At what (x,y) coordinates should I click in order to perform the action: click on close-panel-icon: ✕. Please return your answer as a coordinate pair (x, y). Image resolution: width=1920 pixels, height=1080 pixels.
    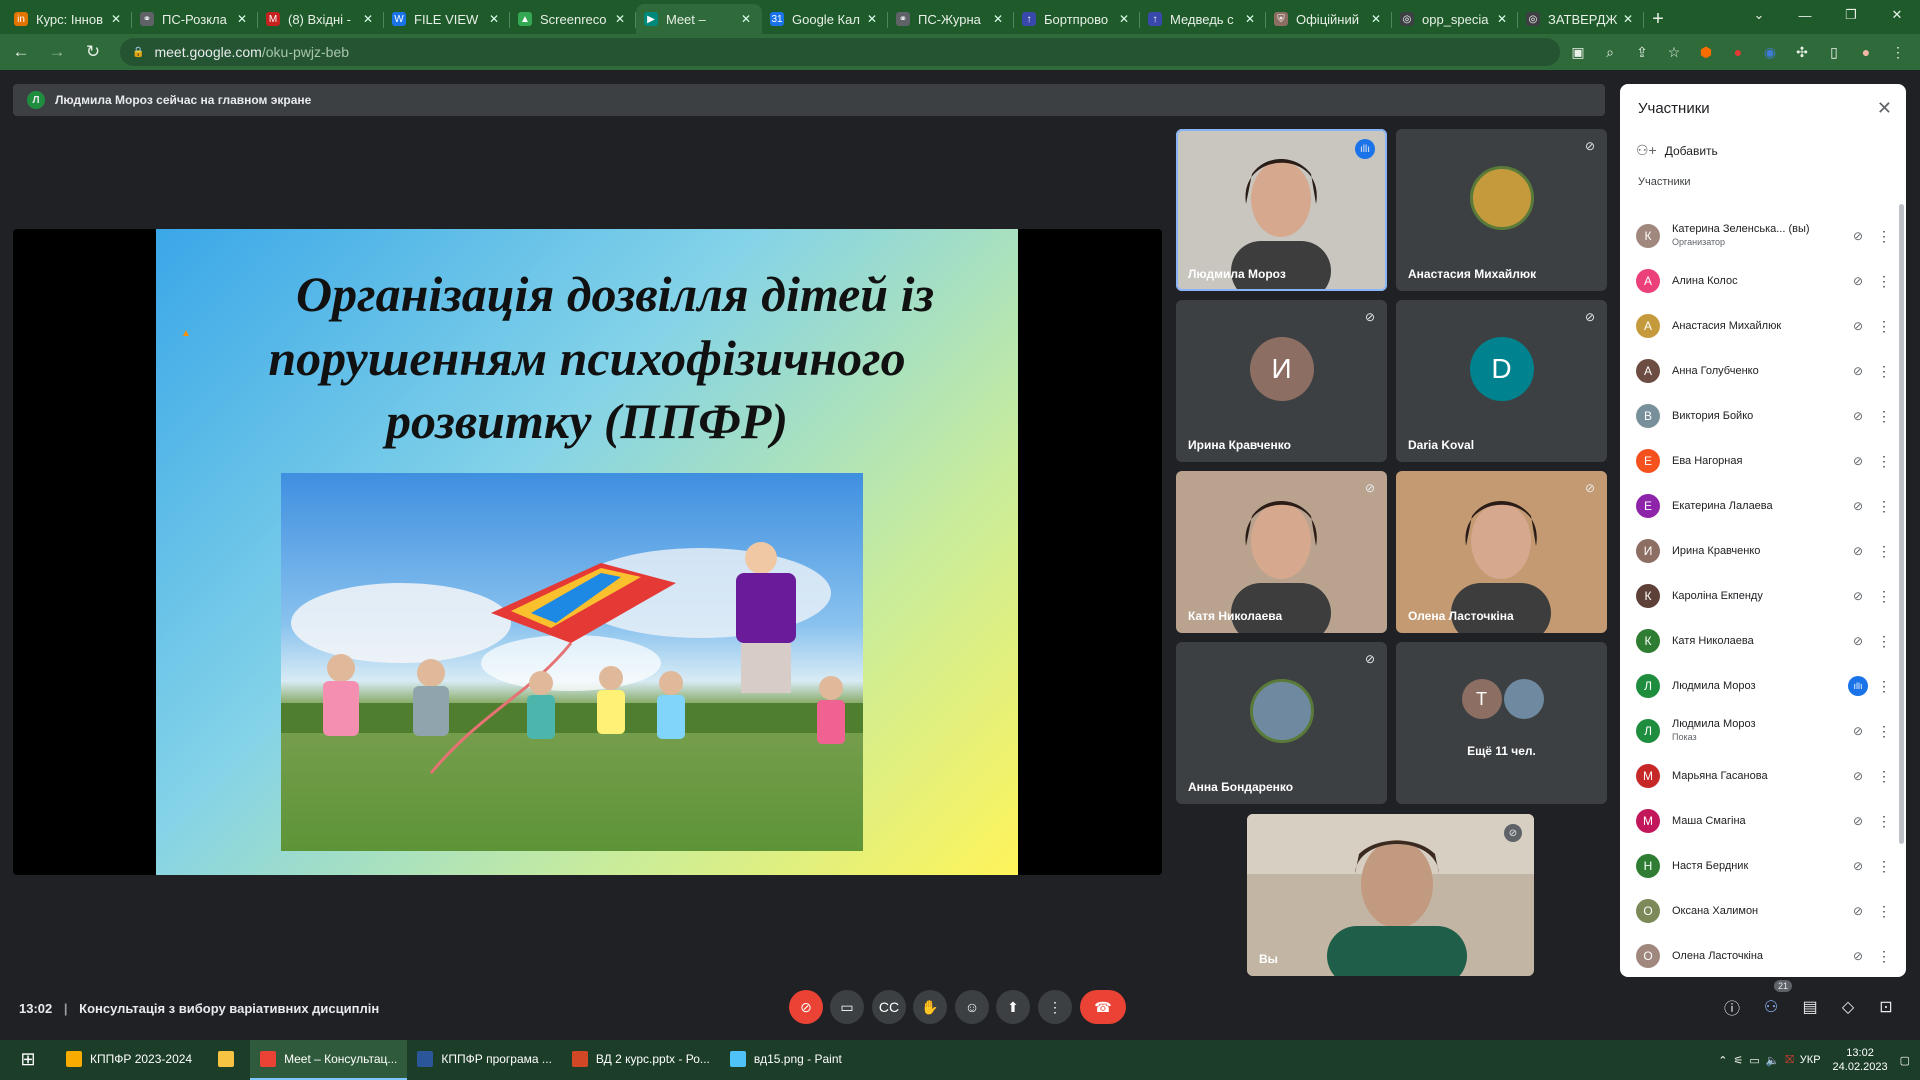
    Looking at the image, I should click on (1884, 108).